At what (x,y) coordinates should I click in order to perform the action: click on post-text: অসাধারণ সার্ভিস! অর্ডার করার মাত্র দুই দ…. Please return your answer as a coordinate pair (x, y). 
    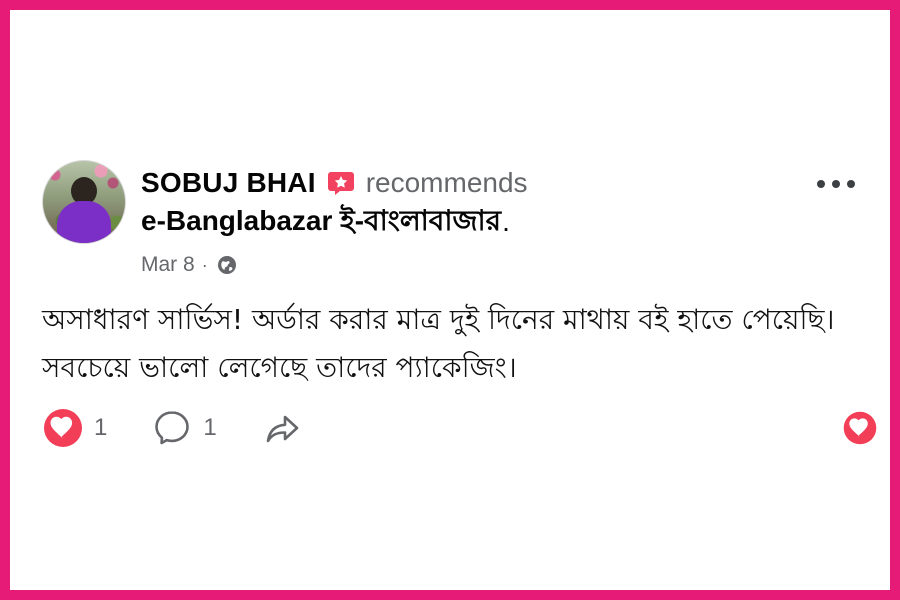
    Looking at the image, I should click on (438, 343).